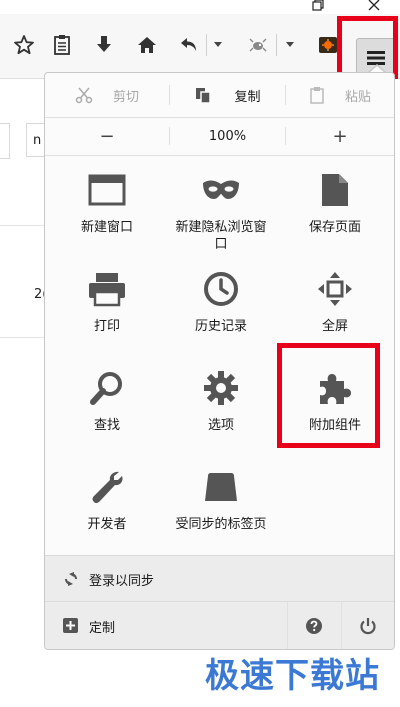 Image resolution: width=400 pixels, height=707 pixels. I want to click on gear-icon, so click(221, 388).